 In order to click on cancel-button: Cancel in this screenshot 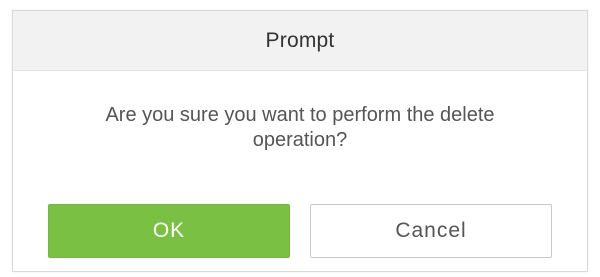, I will do `click(431, 231)`.